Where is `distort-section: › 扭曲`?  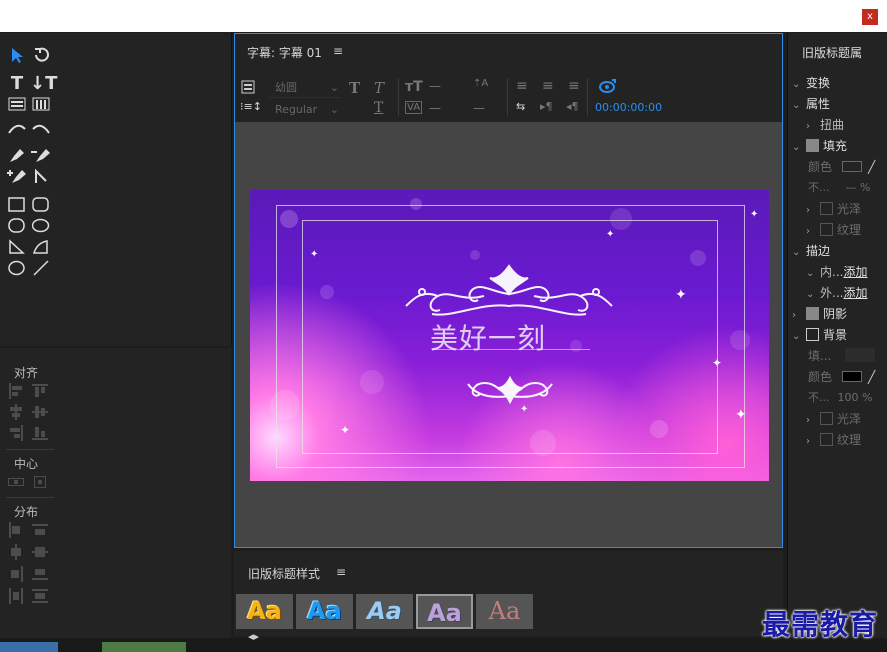 distort-section: › 扭曲 is located at coordinates (825, 124).